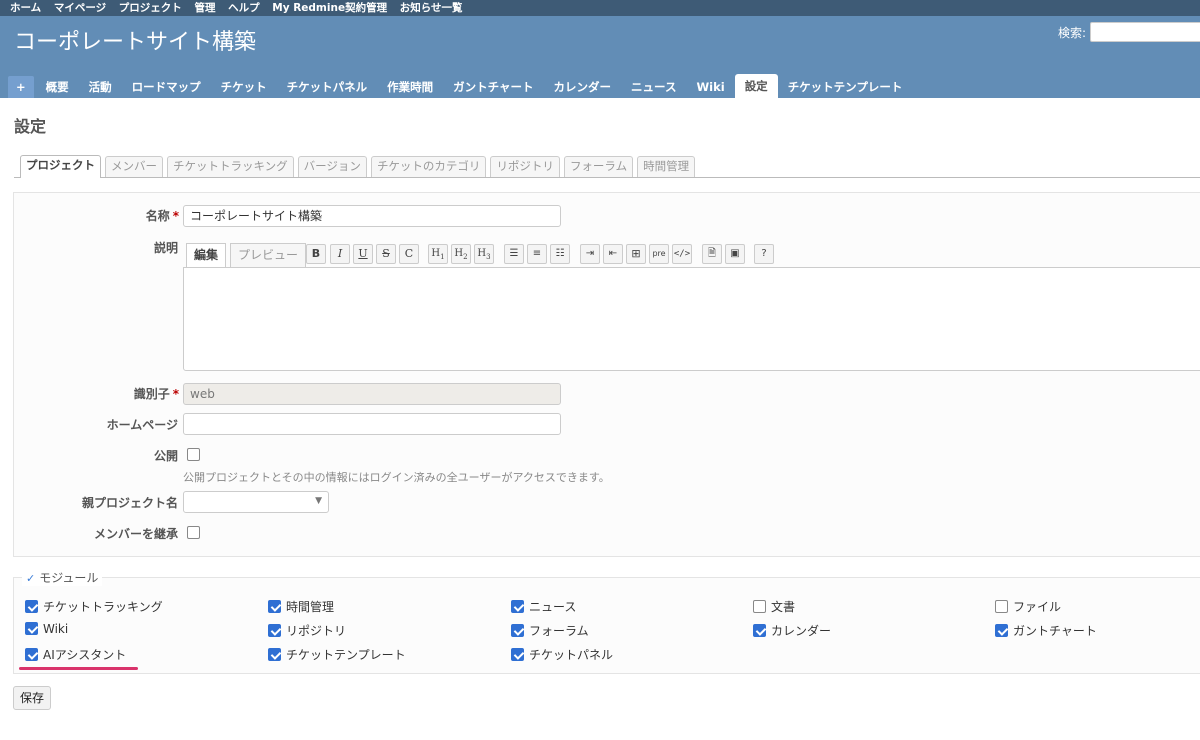  I want to click on top-menu-mypage: マイページ, so click(80, 8).